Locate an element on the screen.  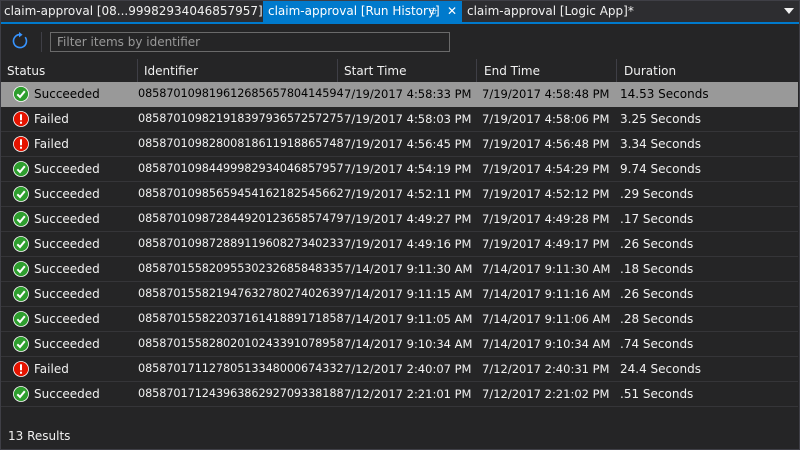
close-icon: ✕ is located at coordinates (452, 11).